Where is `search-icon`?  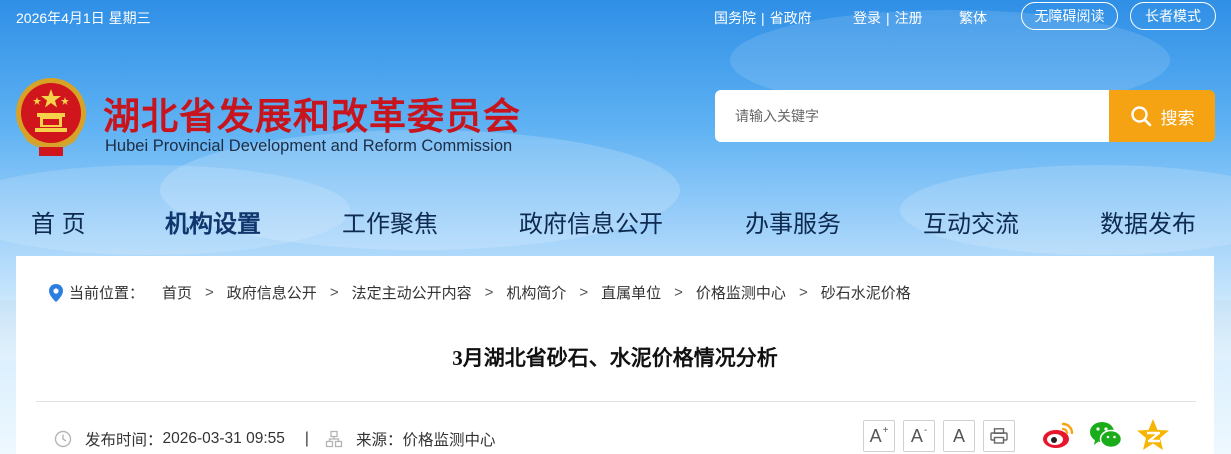
search-icon is located at coordinates (1140, 116).